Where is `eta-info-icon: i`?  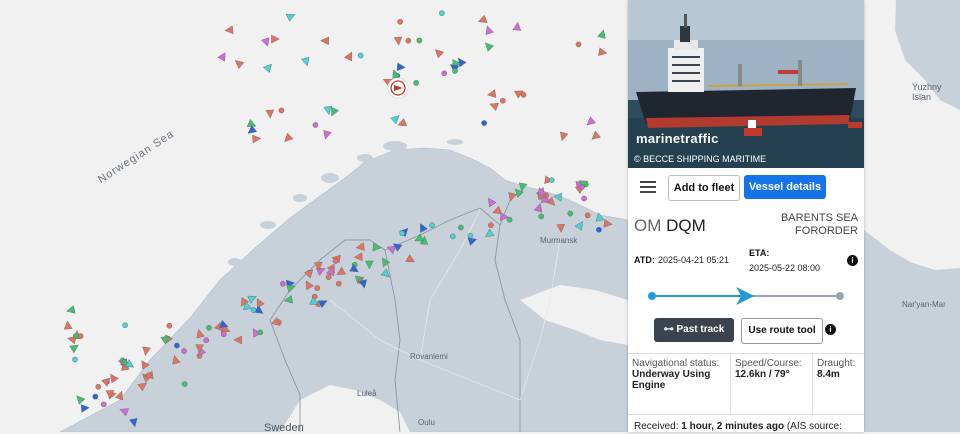 eta-info-icon: i is located at coordinates (852, 260).